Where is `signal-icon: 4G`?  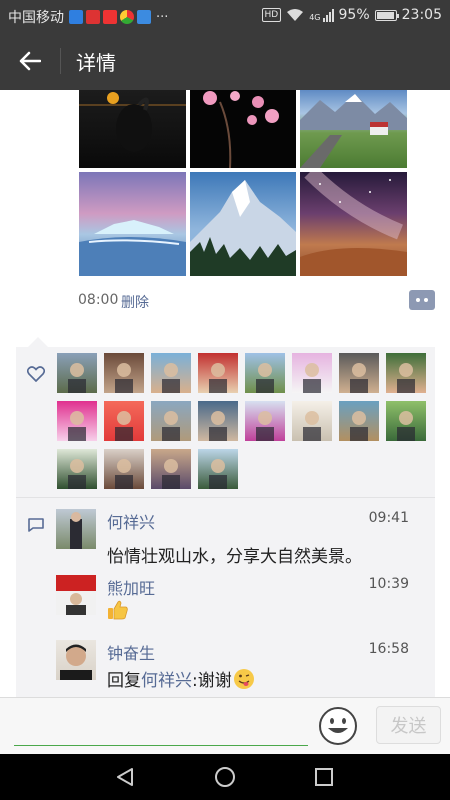
signal-icon: 4G is located at coordinates (321, 15).